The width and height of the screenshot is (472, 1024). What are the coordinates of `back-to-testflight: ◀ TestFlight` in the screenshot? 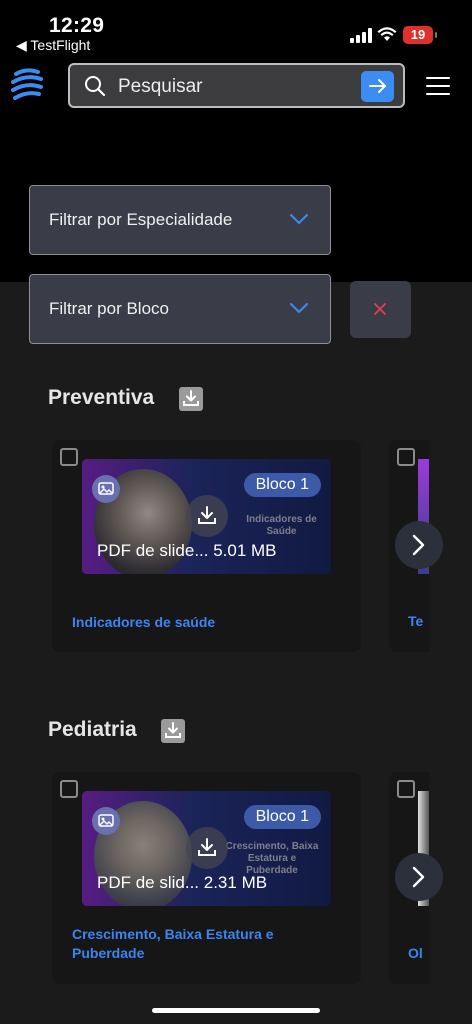 It's located at (53, 45).